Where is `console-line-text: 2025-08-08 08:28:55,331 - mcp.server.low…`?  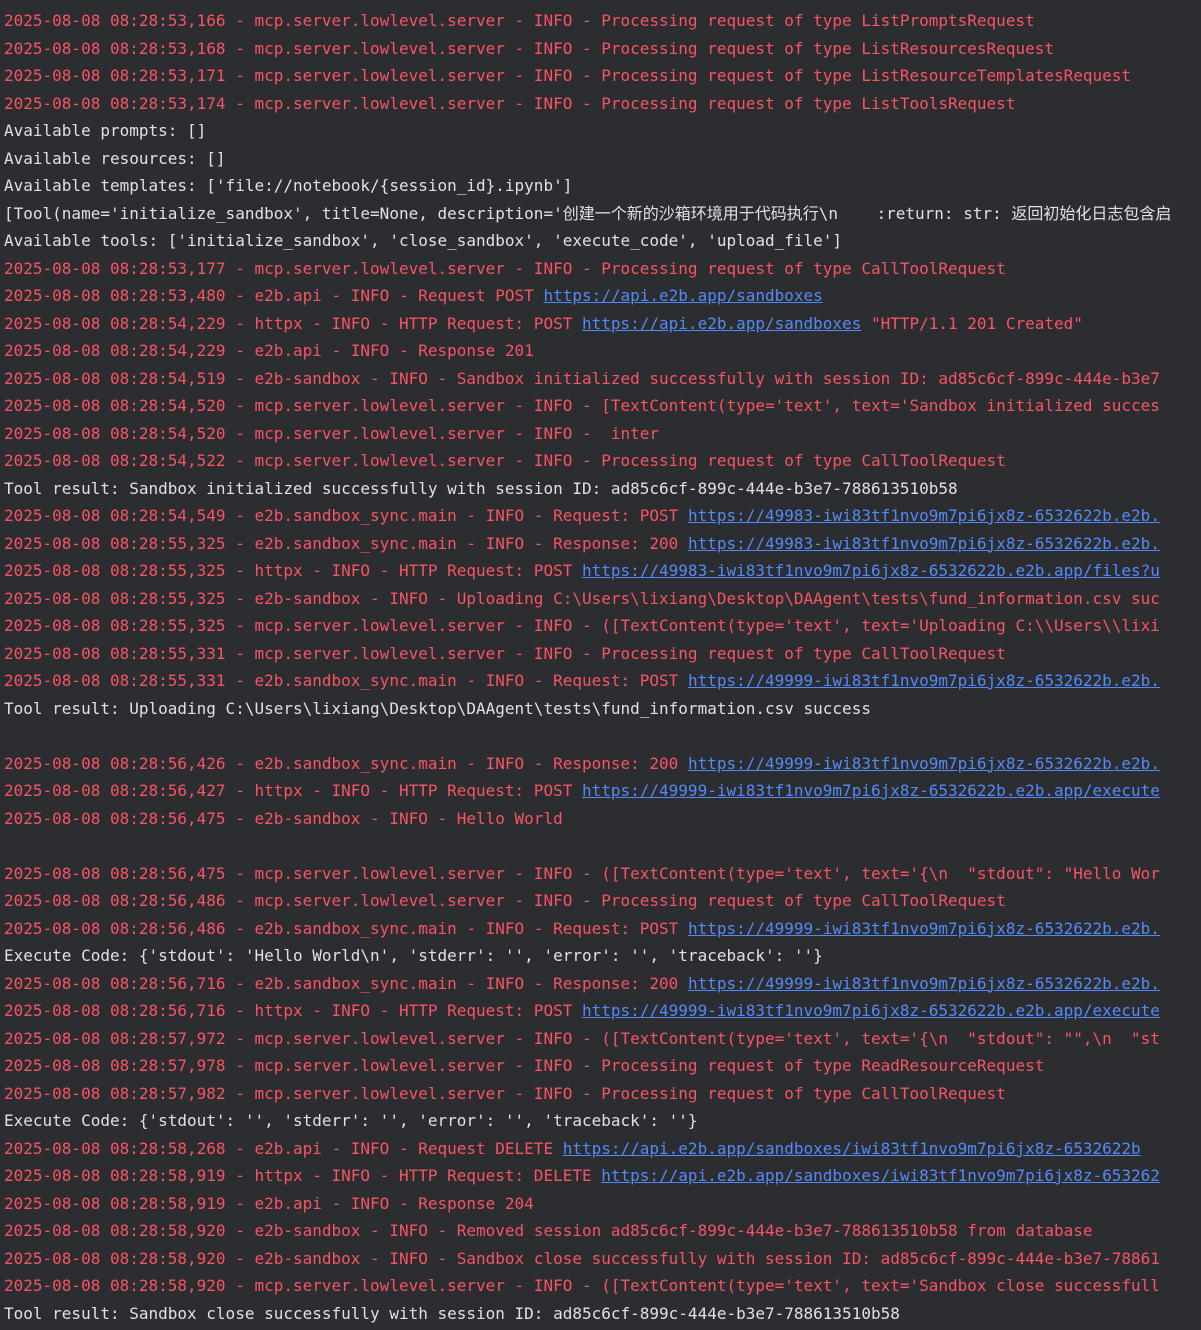
console-line-text: 2025-08-08 08:28:55,331 - mcp.server.low… is located at coordinates (505, 653).